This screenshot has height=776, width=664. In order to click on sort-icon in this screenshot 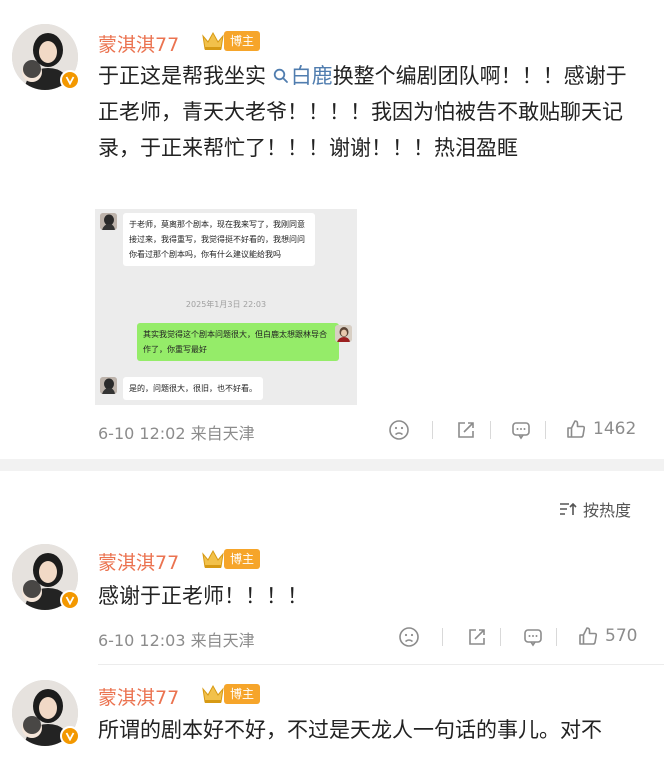, I will do `click(568, 508)`.